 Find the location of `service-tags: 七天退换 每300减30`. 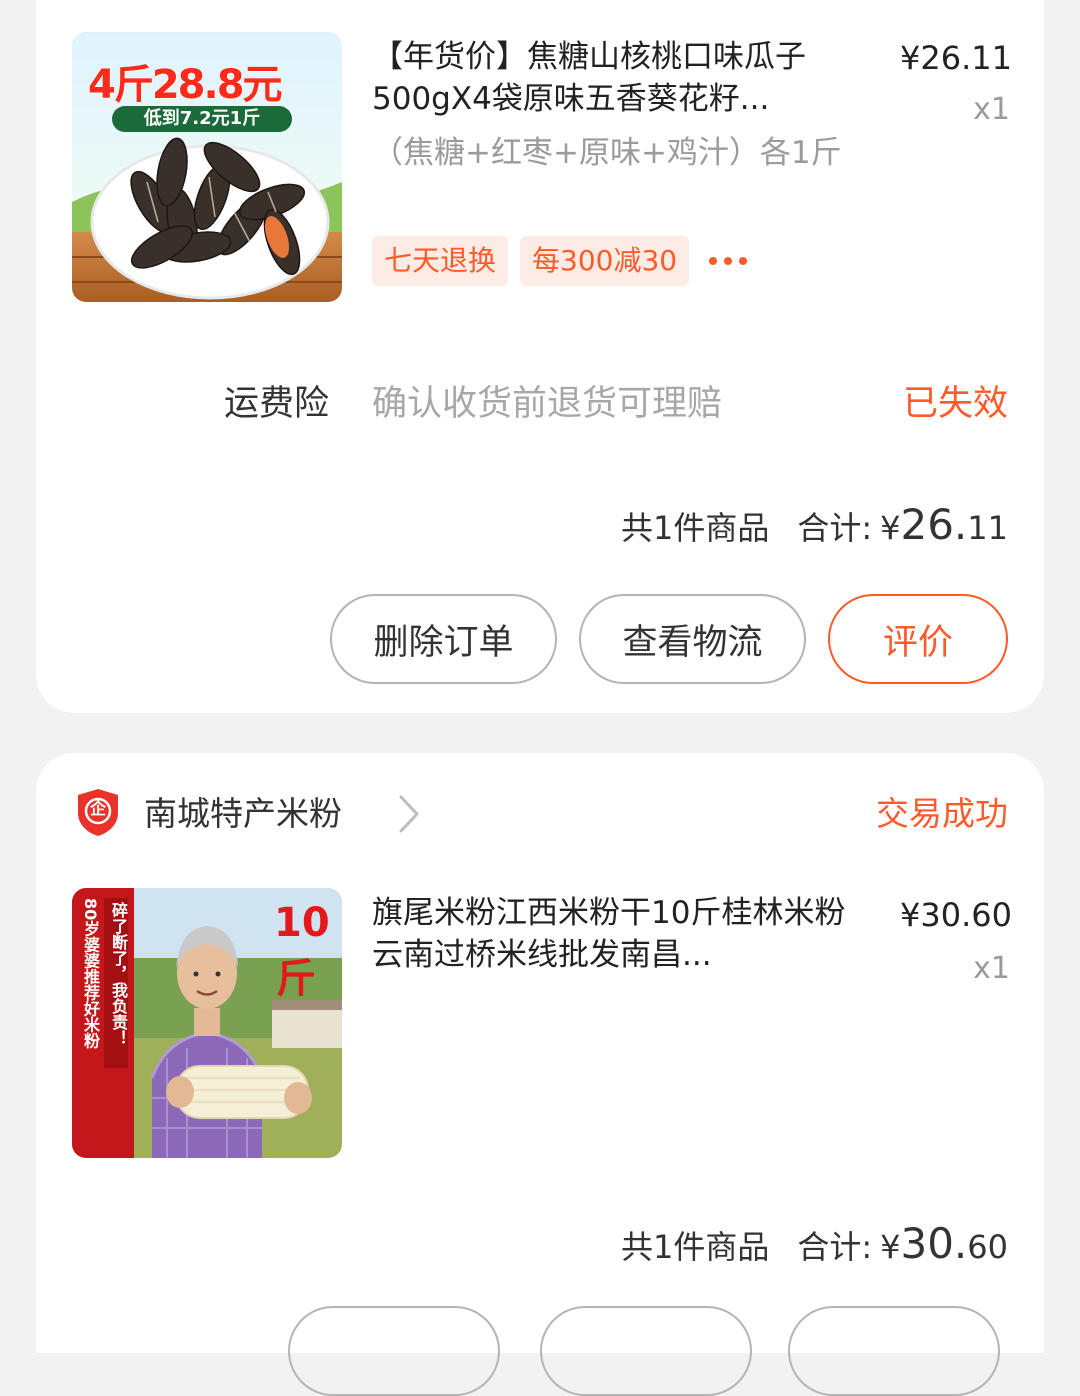

service-tags: 七天退换 每300减30 is located at coordinates (560, 261).